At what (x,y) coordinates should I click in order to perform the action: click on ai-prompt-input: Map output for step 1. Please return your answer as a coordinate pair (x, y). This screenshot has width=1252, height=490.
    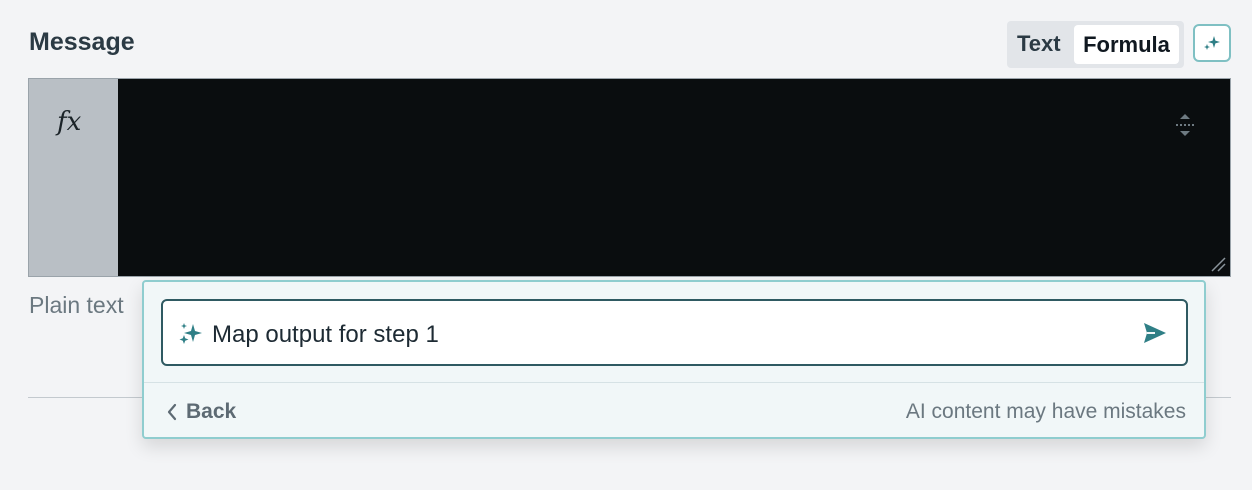
    Looking at the image, I should click on (674, 332).